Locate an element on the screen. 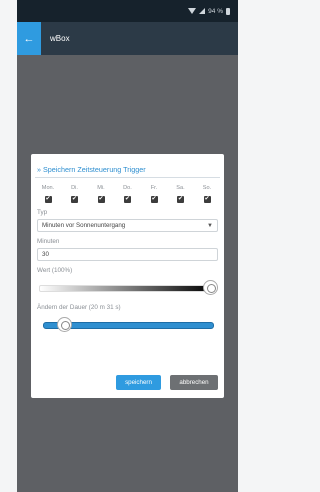 This screenshot has height=492, width=320. weekday-label: Mi. is located at coordinates (101, 188).